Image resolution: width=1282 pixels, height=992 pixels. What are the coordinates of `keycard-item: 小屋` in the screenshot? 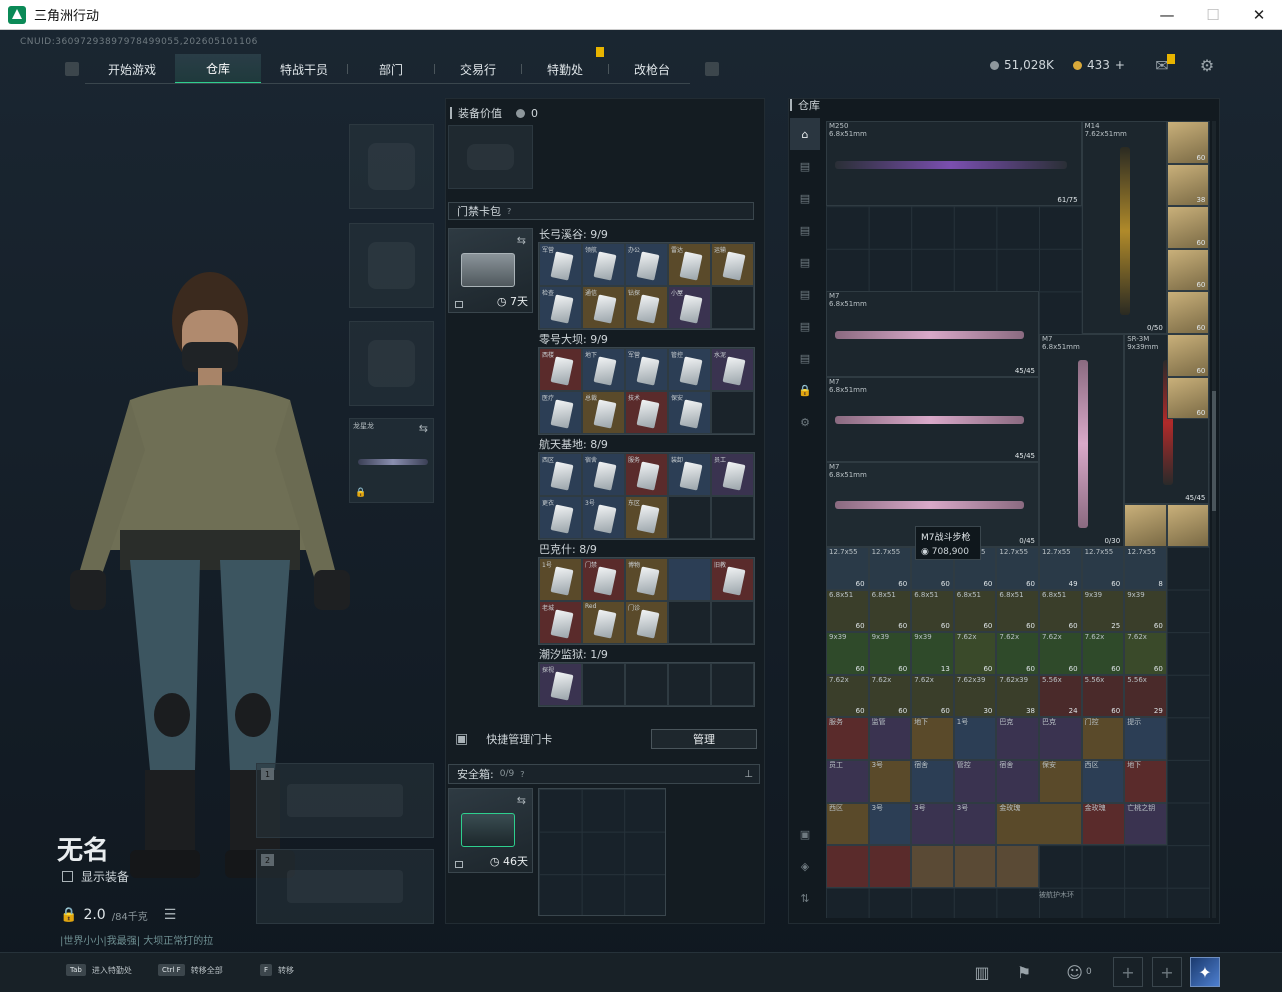 It's located at (689, 307).